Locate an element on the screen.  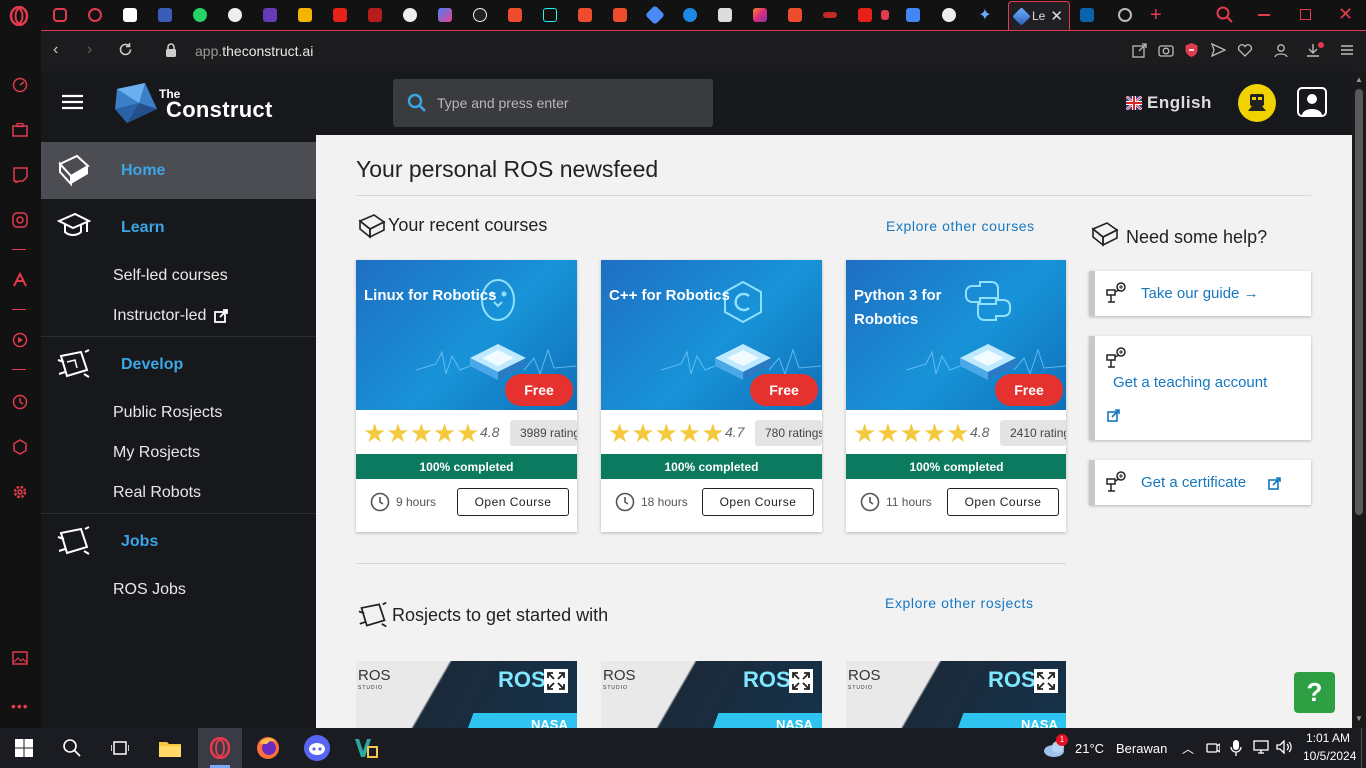
account-icon is located at coordinates (1281, 50).